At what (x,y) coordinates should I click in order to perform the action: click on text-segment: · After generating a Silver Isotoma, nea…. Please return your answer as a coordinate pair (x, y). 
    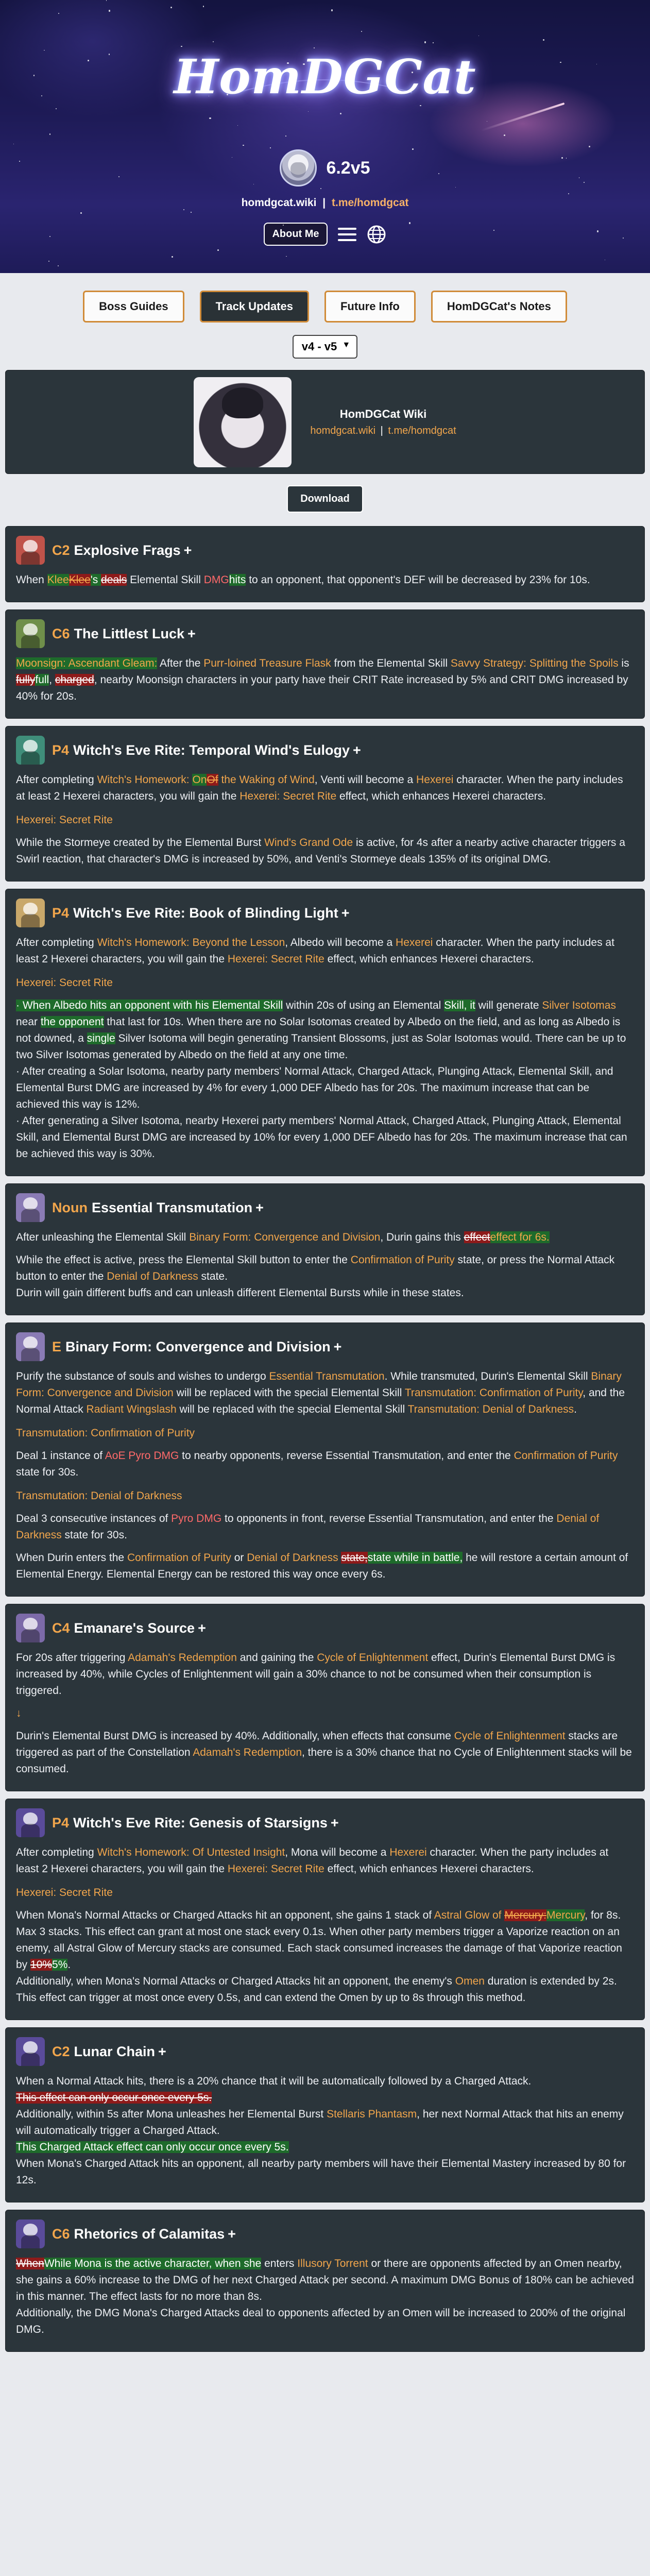
    Looking at the image, I should click on (321, 1138).